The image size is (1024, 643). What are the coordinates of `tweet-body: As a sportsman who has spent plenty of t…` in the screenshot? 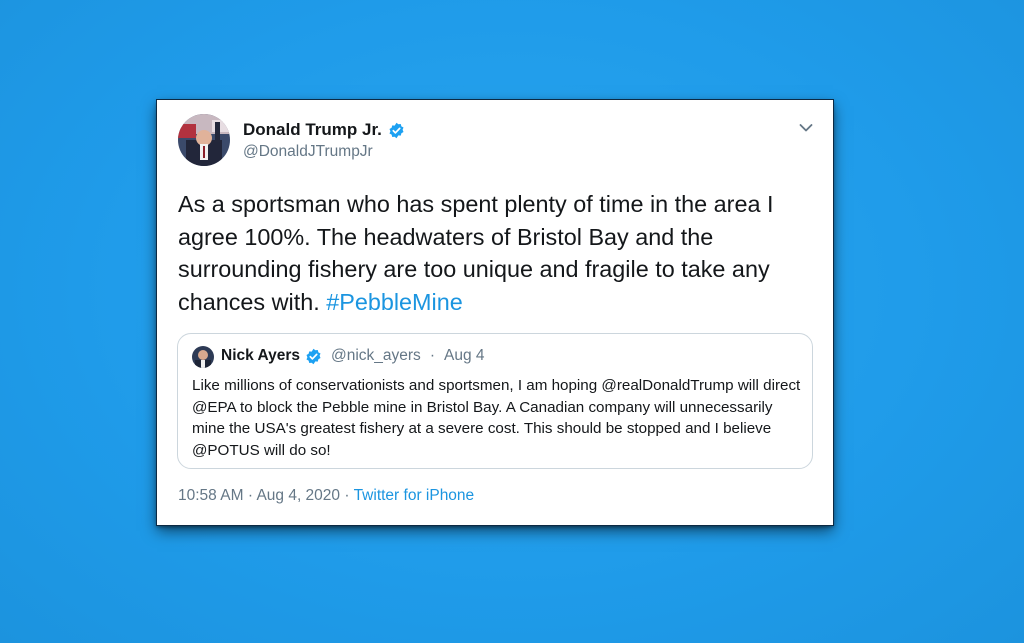 It's located at (476, 253).